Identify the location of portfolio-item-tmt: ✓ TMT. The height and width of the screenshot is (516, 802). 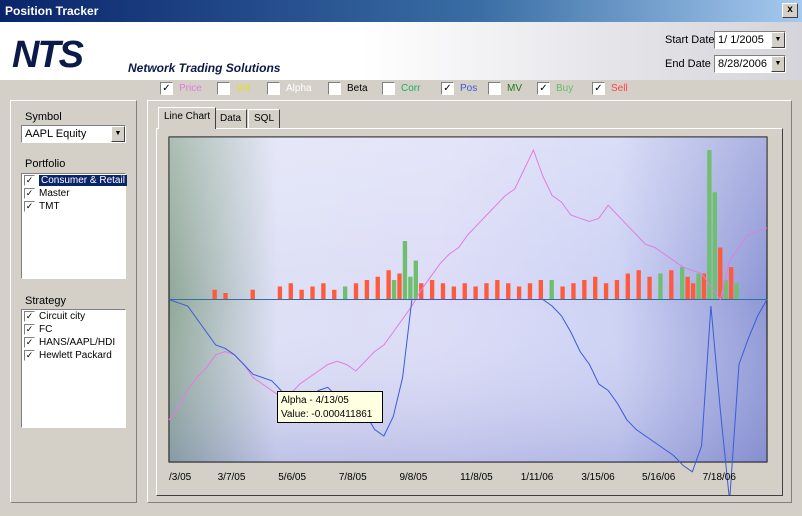
(73, 206).